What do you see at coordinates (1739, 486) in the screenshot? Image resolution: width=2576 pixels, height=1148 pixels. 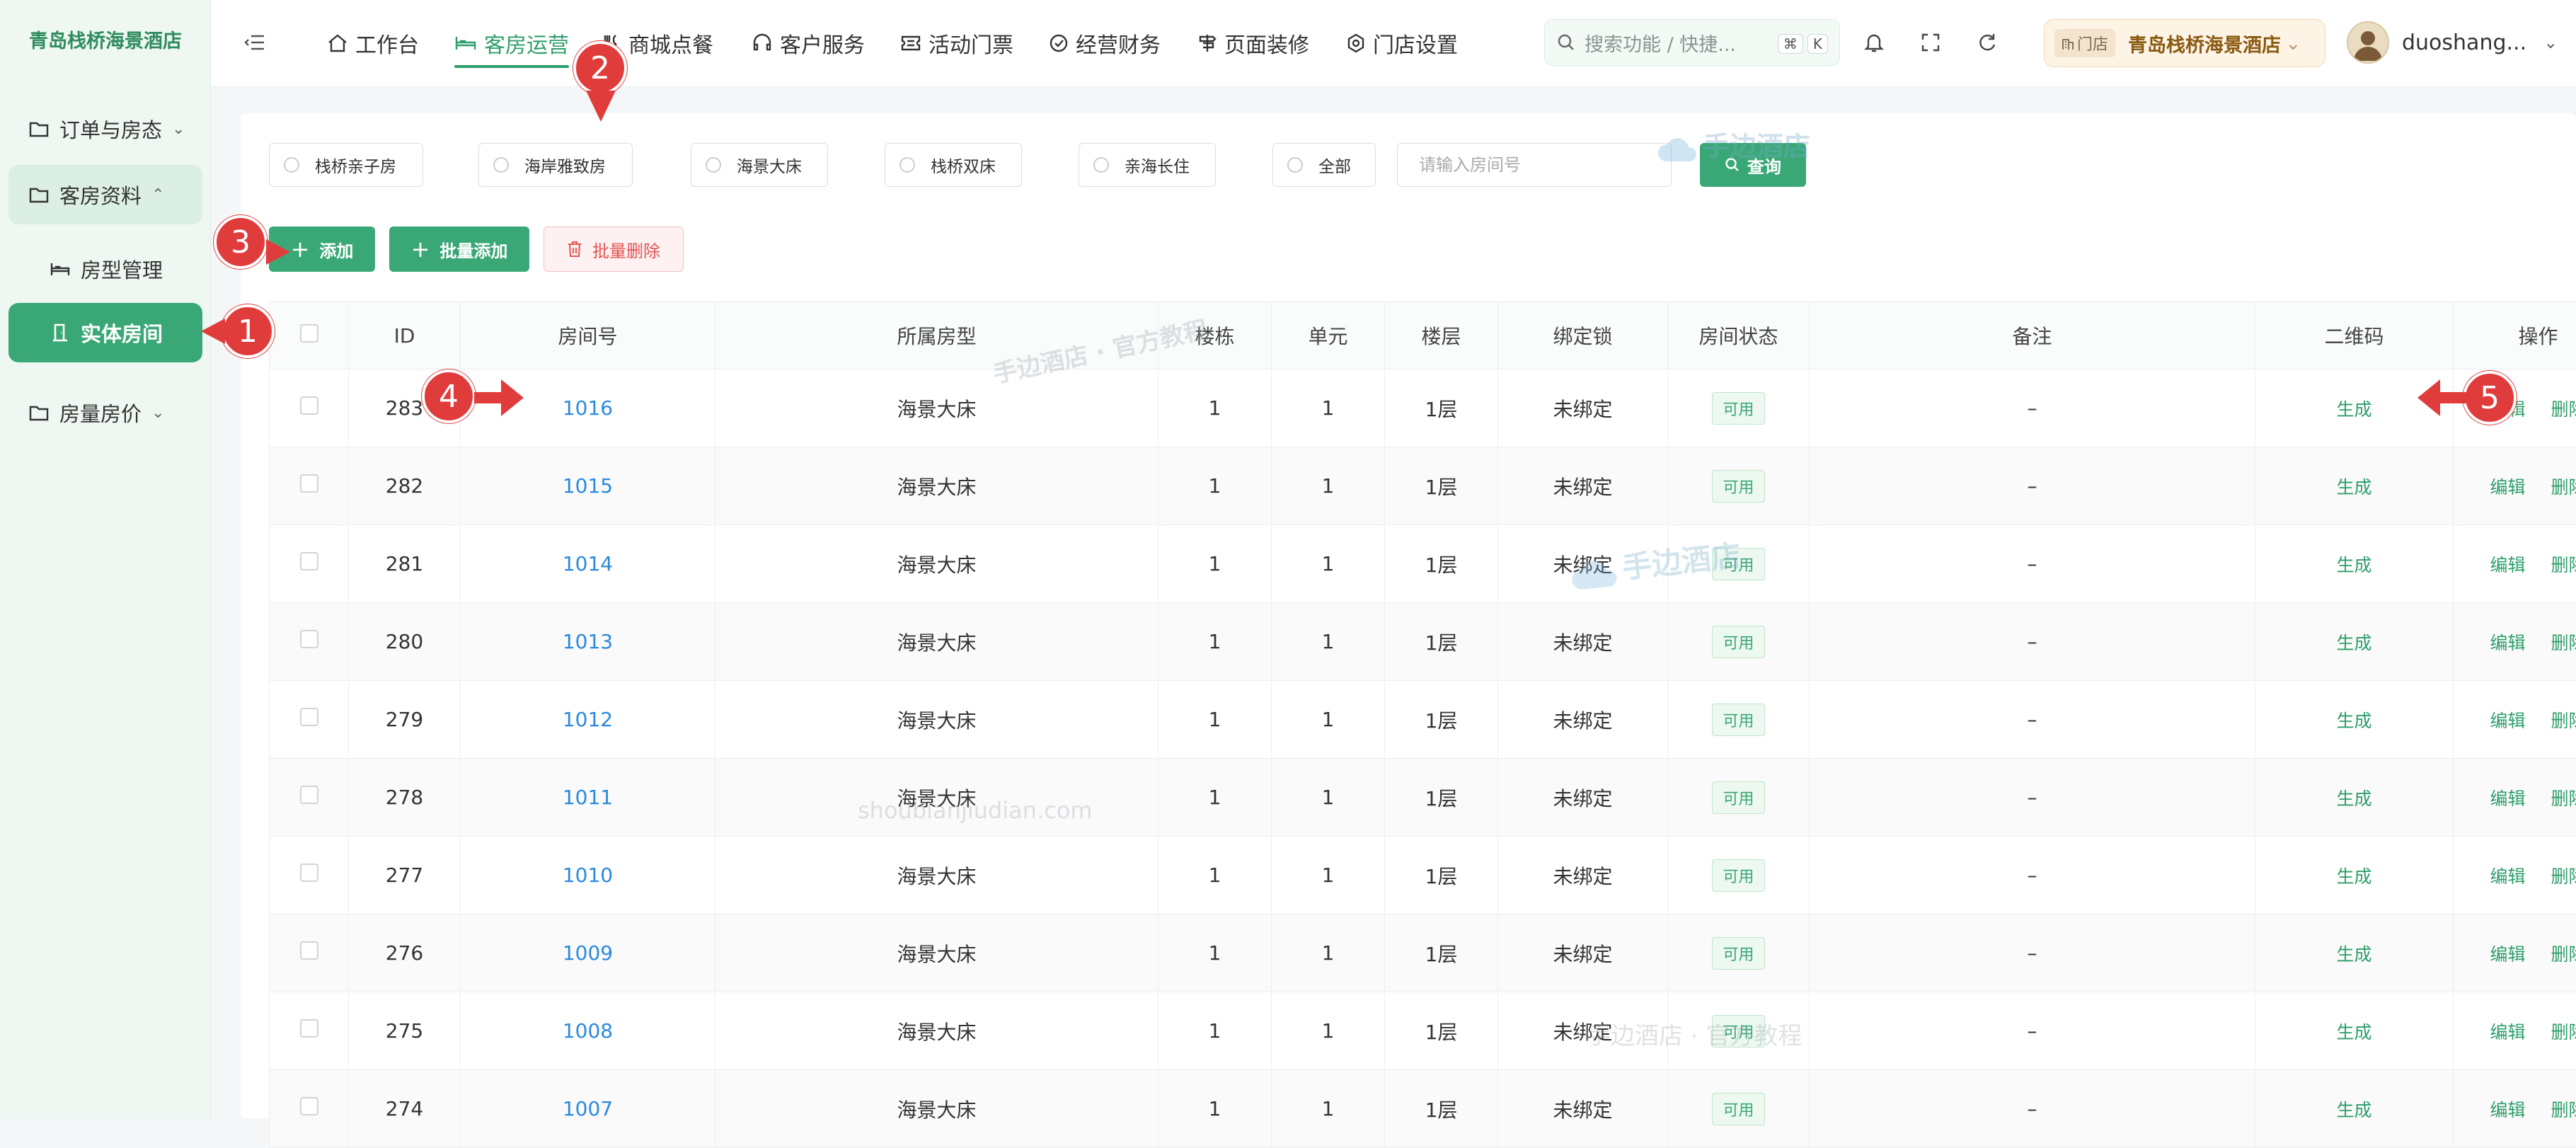 I see `cell: 可用` at bounding box center [1739, 486].